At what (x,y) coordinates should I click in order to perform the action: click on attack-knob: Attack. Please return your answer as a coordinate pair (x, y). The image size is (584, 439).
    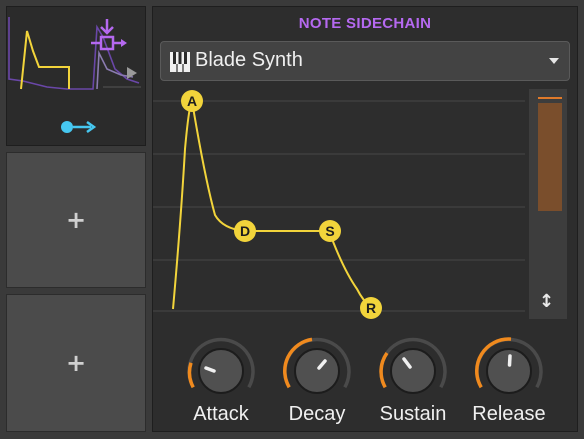
    Looking at the image, I should click on (221, 380).